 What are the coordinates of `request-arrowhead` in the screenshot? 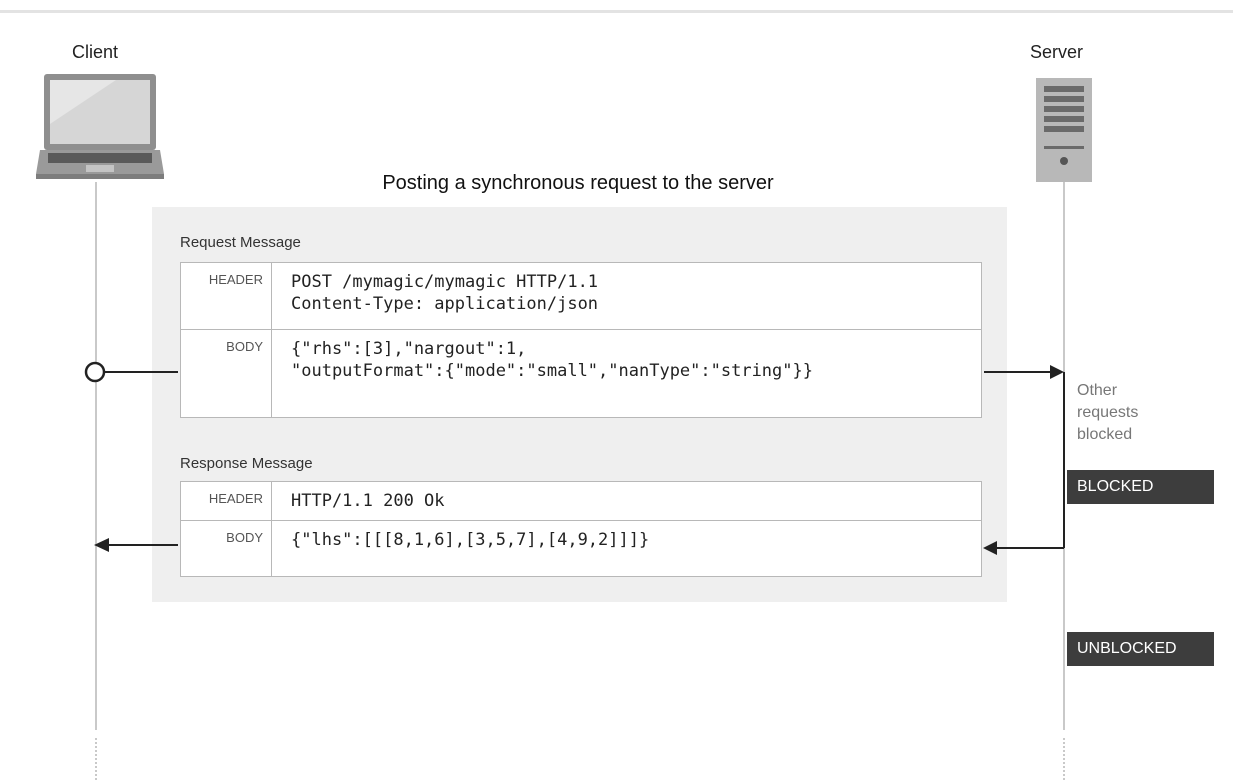 It's located at (1057, 372).